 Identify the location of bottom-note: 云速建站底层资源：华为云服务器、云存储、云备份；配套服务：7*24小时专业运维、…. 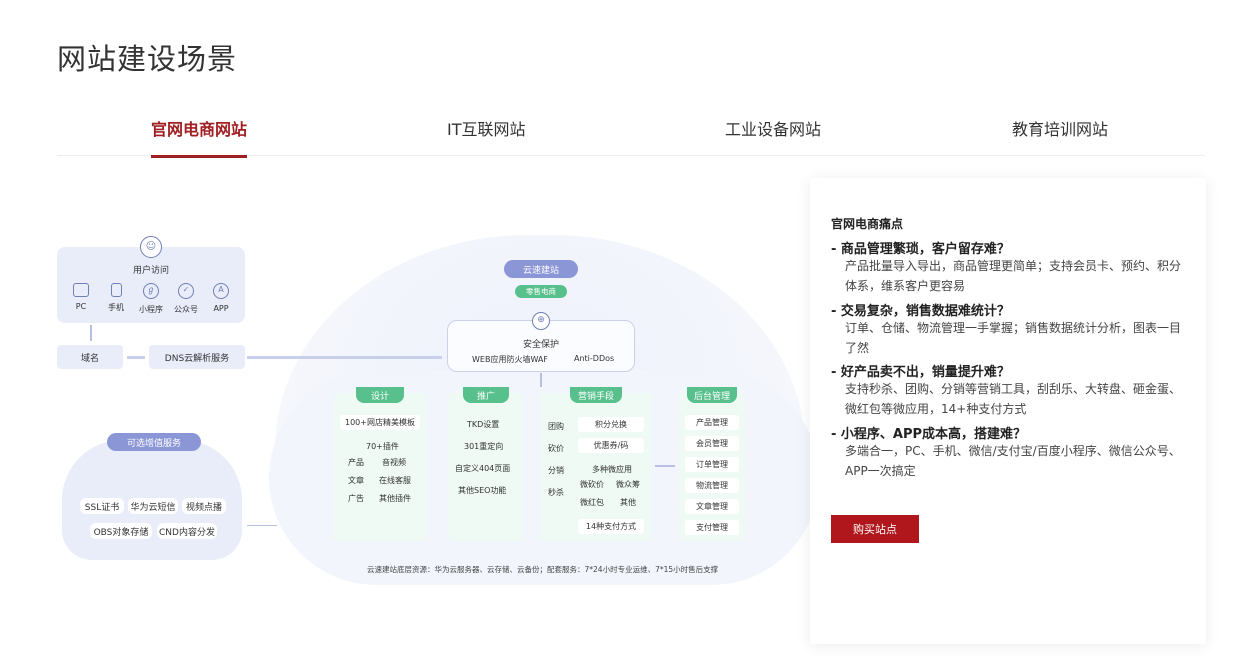
(543, 569).